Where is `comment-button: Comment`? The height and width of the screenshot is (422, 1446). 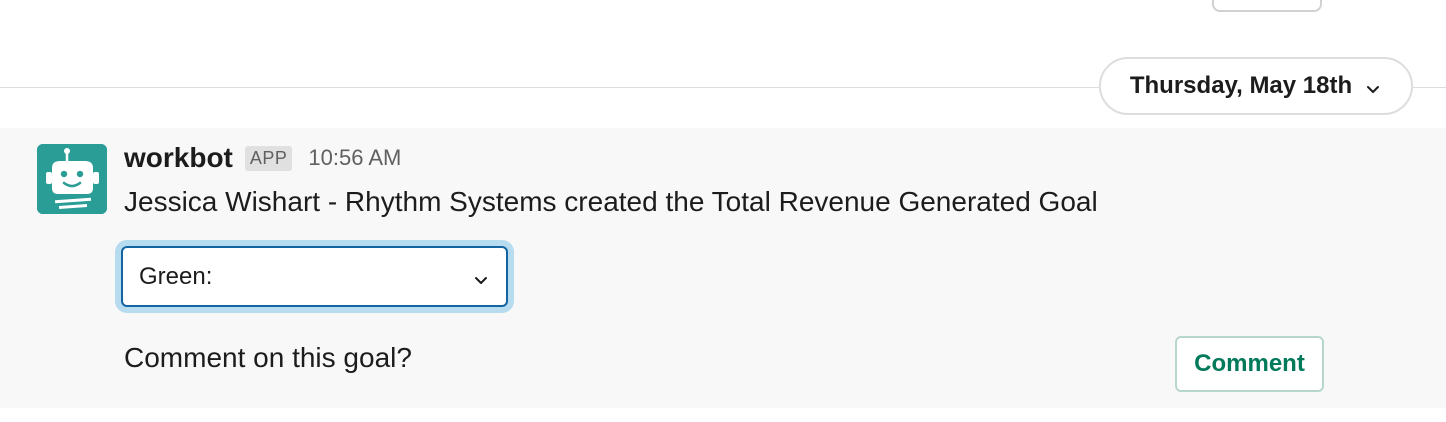 comment-button: Comment is located at coordinates (1249, 364).